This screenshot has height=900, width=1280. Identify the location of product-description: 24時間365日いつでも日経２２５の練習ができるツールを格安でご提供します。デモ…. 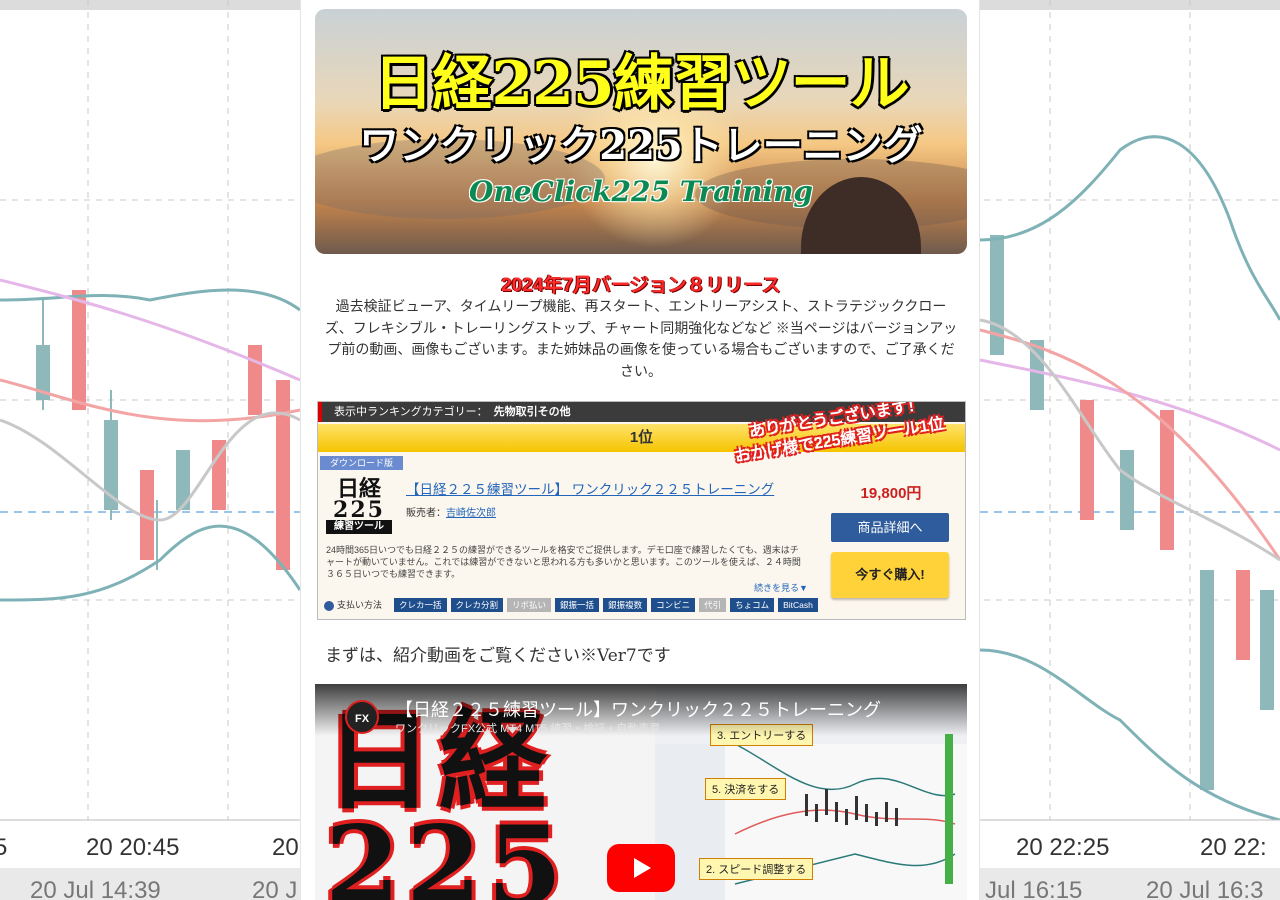
(563, 562).